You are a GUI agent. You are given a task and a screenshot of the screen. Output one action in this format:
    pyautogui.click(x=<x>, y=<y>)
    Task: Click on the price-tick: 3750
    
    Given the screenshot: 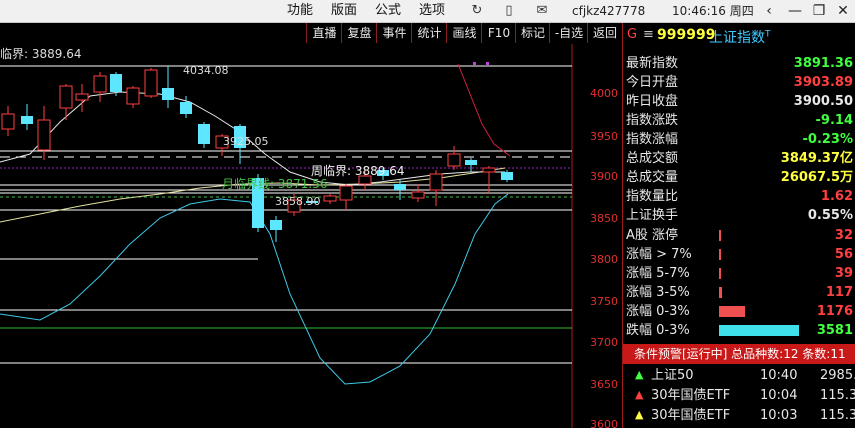 What is the action you would take?
    pyautogui.click(x=604, y=301)
    